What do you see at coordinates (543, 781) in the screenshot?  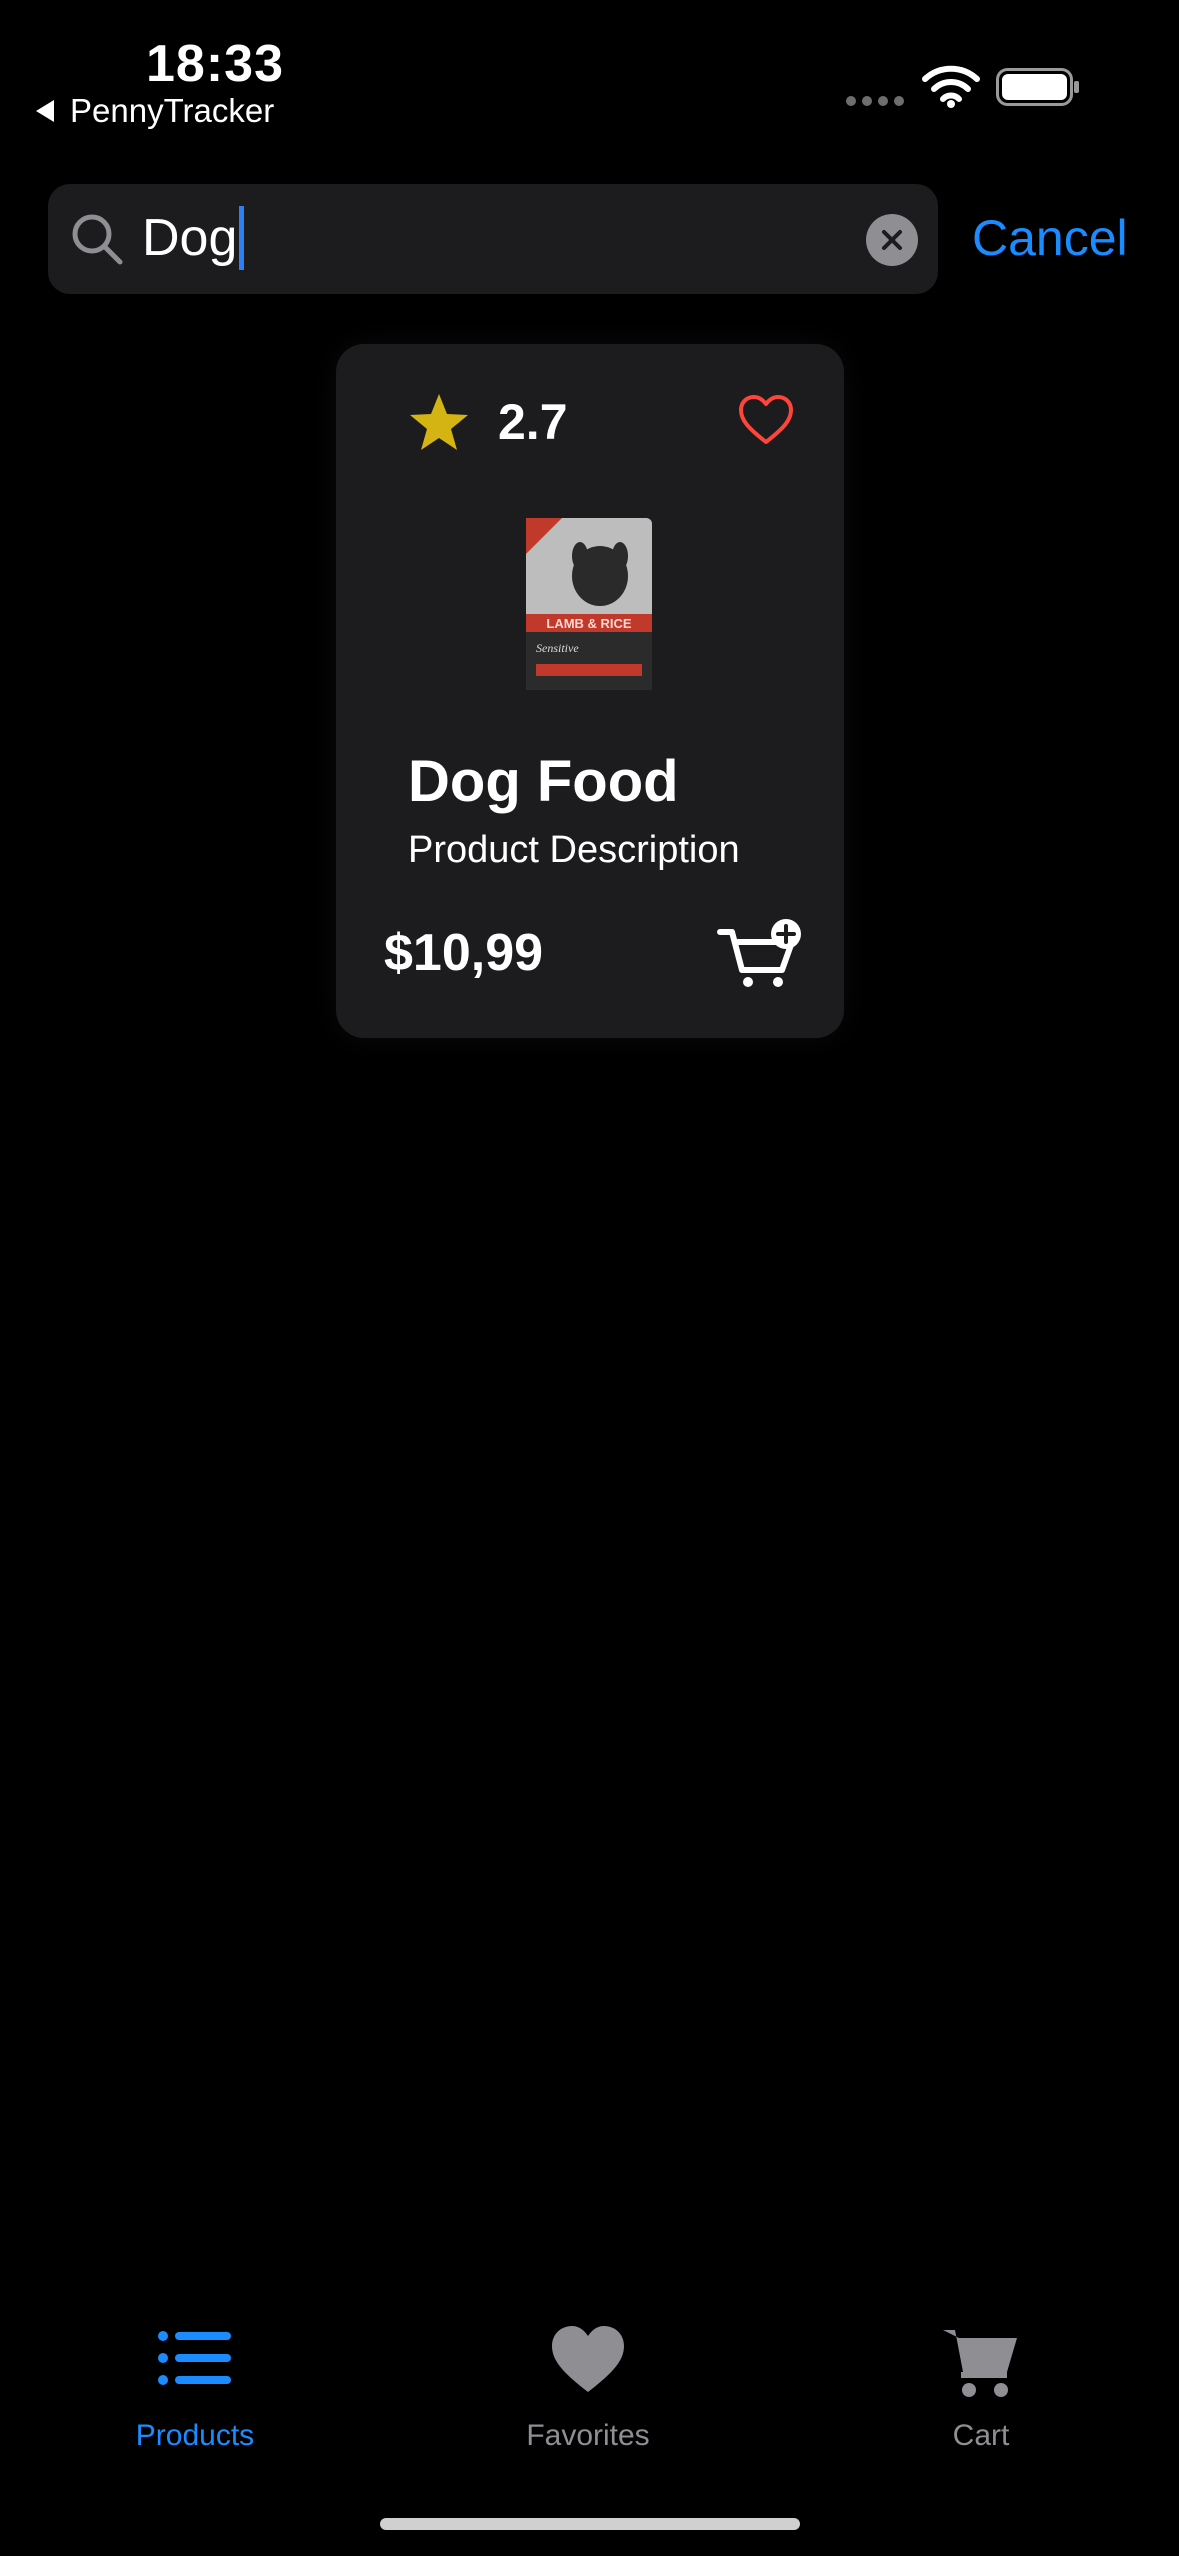 I see `product-name: Dog Food` at bounding box center [543, 781].